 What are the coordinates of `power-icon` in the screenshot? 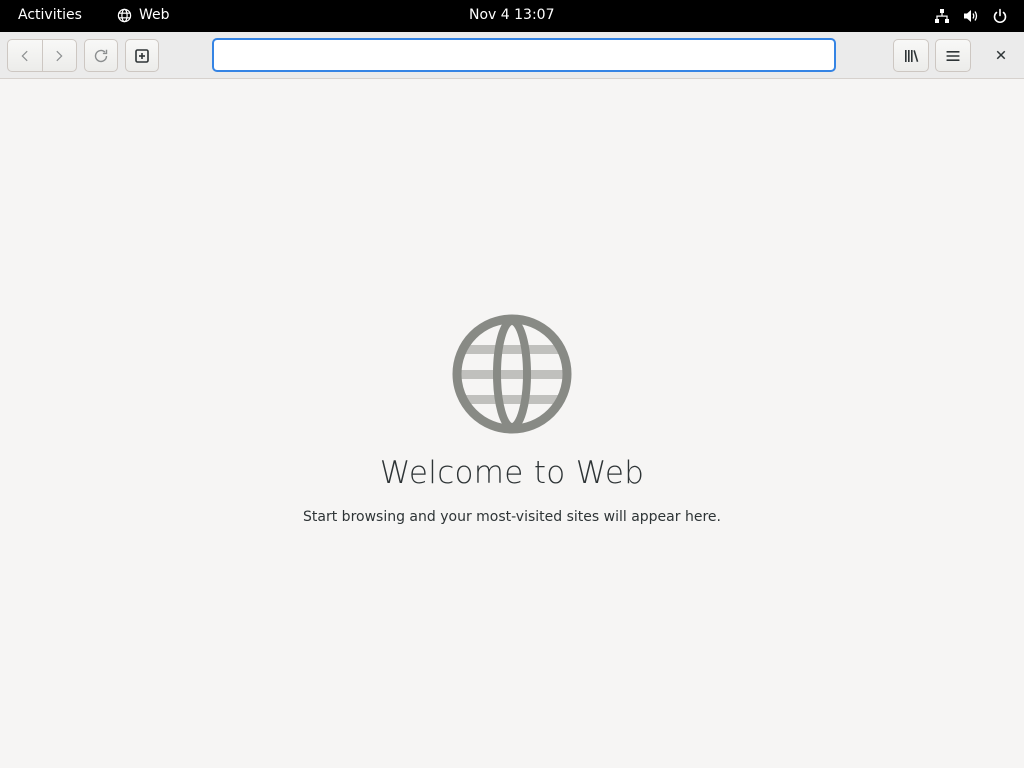 It's located at (999, 15).